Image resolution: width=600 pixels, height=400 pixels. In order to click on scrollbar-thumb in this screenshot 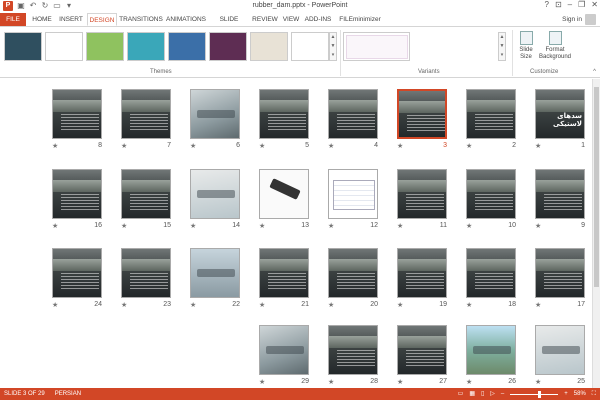, I will do `click(596, 187)`.